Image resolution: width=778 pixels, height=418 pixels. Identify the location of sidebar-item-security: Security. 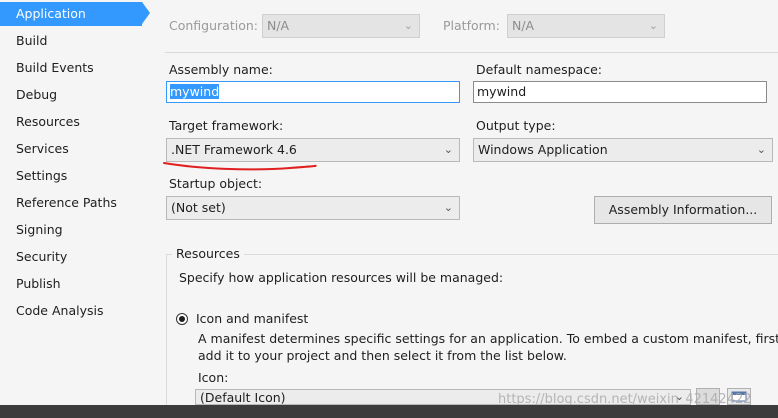
(71, 257).